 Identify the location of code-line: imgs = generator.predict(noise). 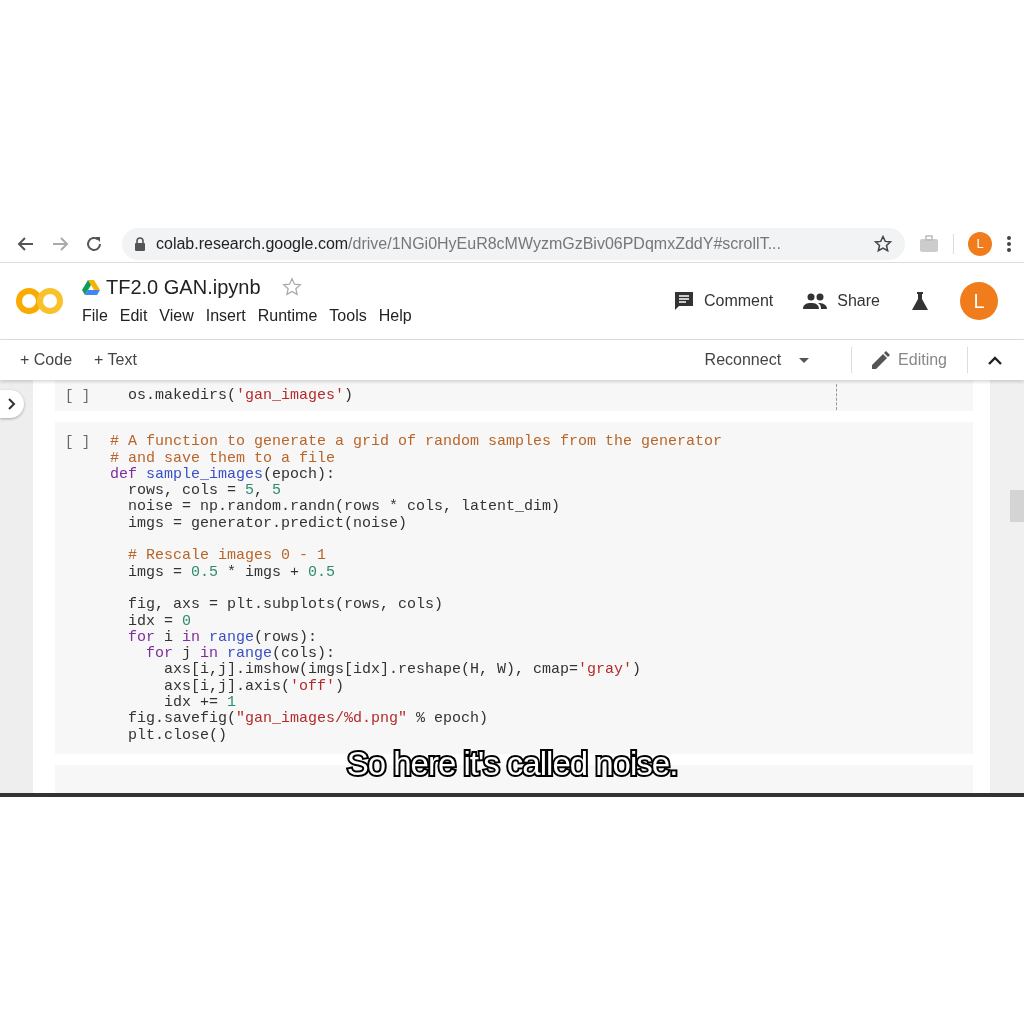
(267, 524).